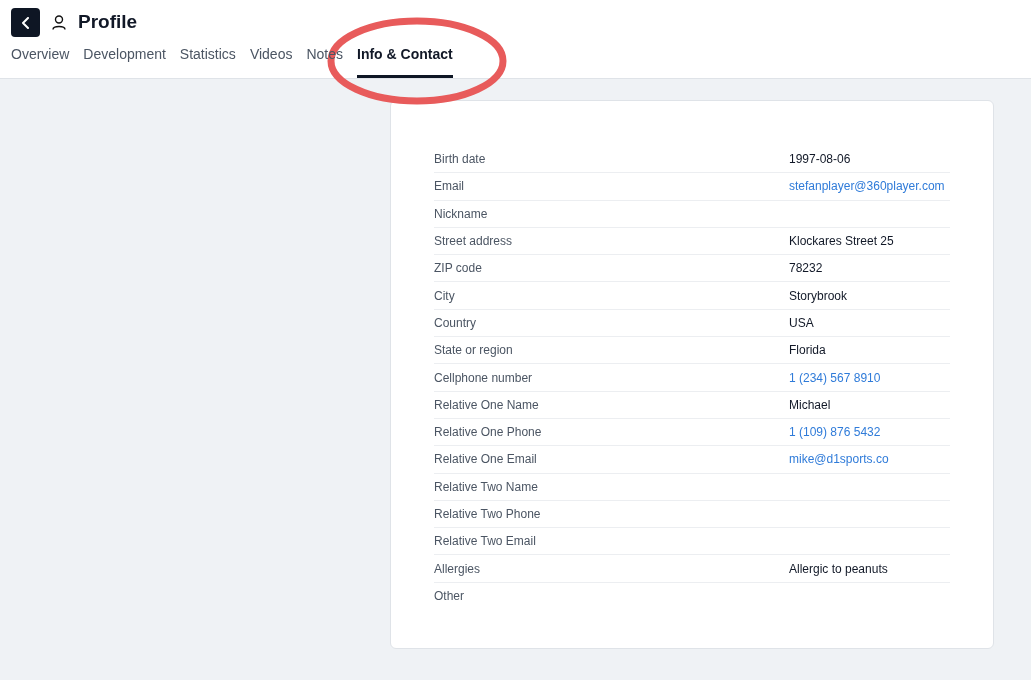  What do you see at coordinates (867, 186) in the screenshot?
I see `contact-link: stefanplayer@360player.com` at bounding box center [867, 186].